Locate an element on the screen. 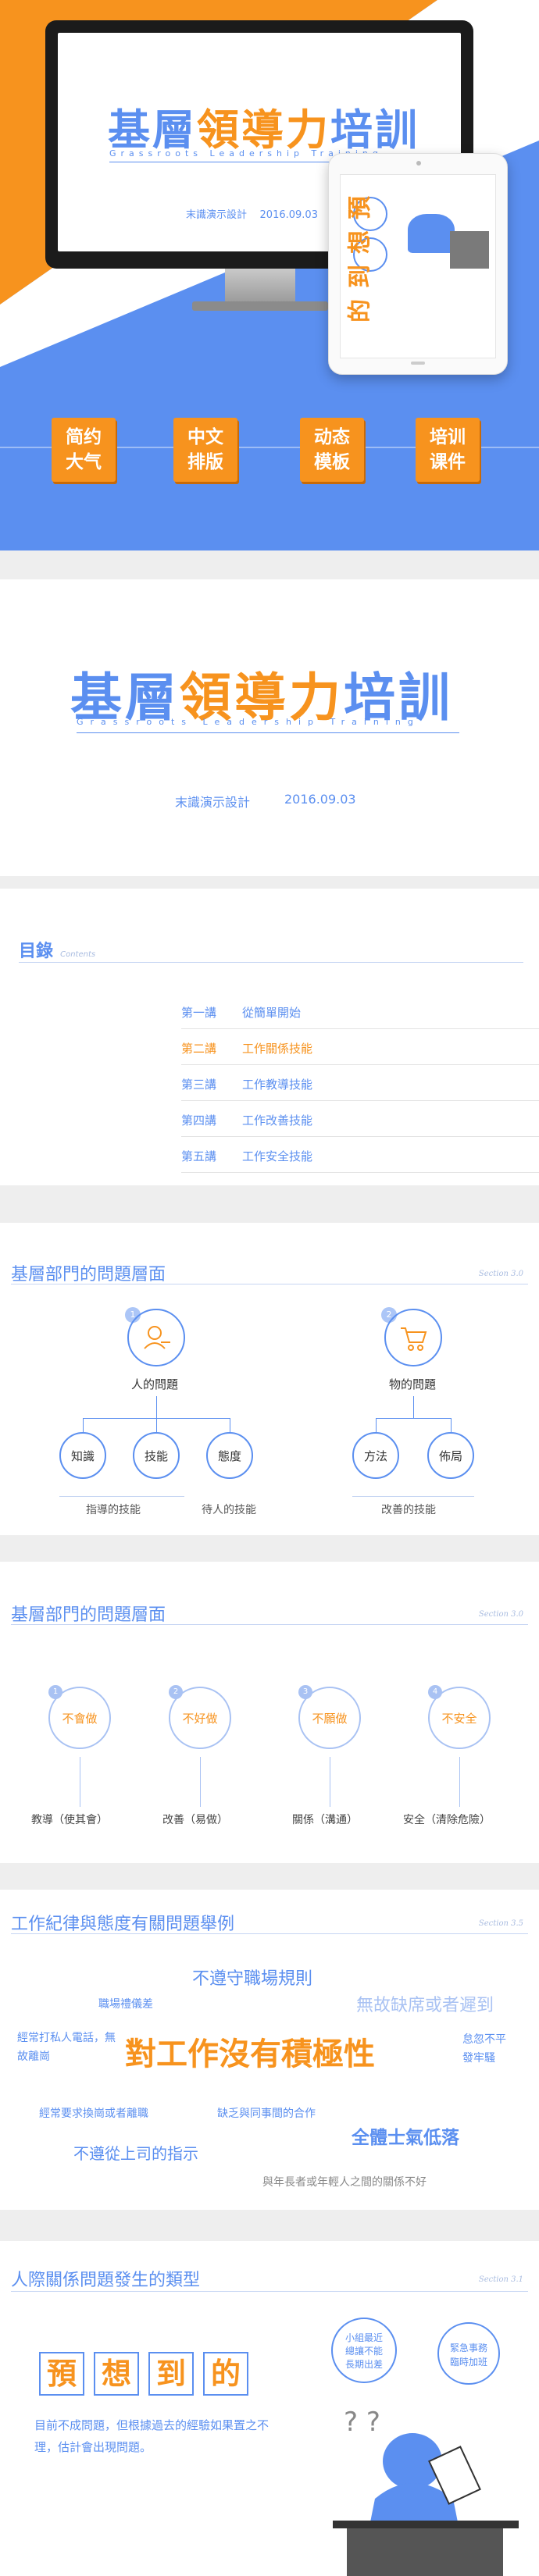 This screenshot has width=539, height=2576. knowledge-circle: 知識 is located at coordinates (82, 1455).